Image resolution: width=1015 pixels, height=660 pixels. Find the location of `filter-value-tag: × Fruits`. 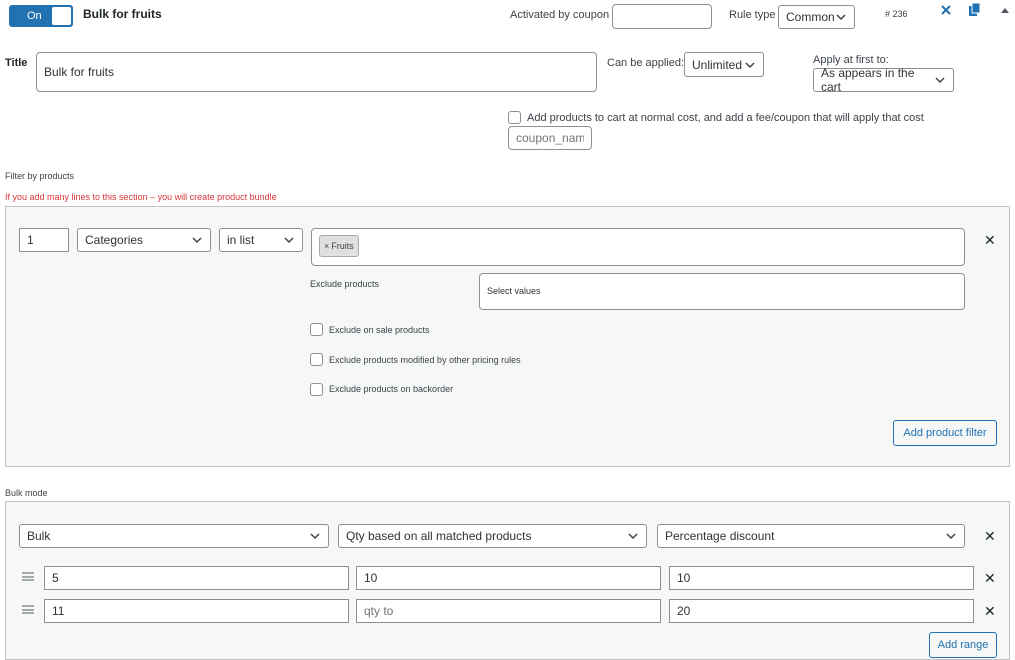

filter-value-tag: × Fruits is located at coordinates (339, 246).